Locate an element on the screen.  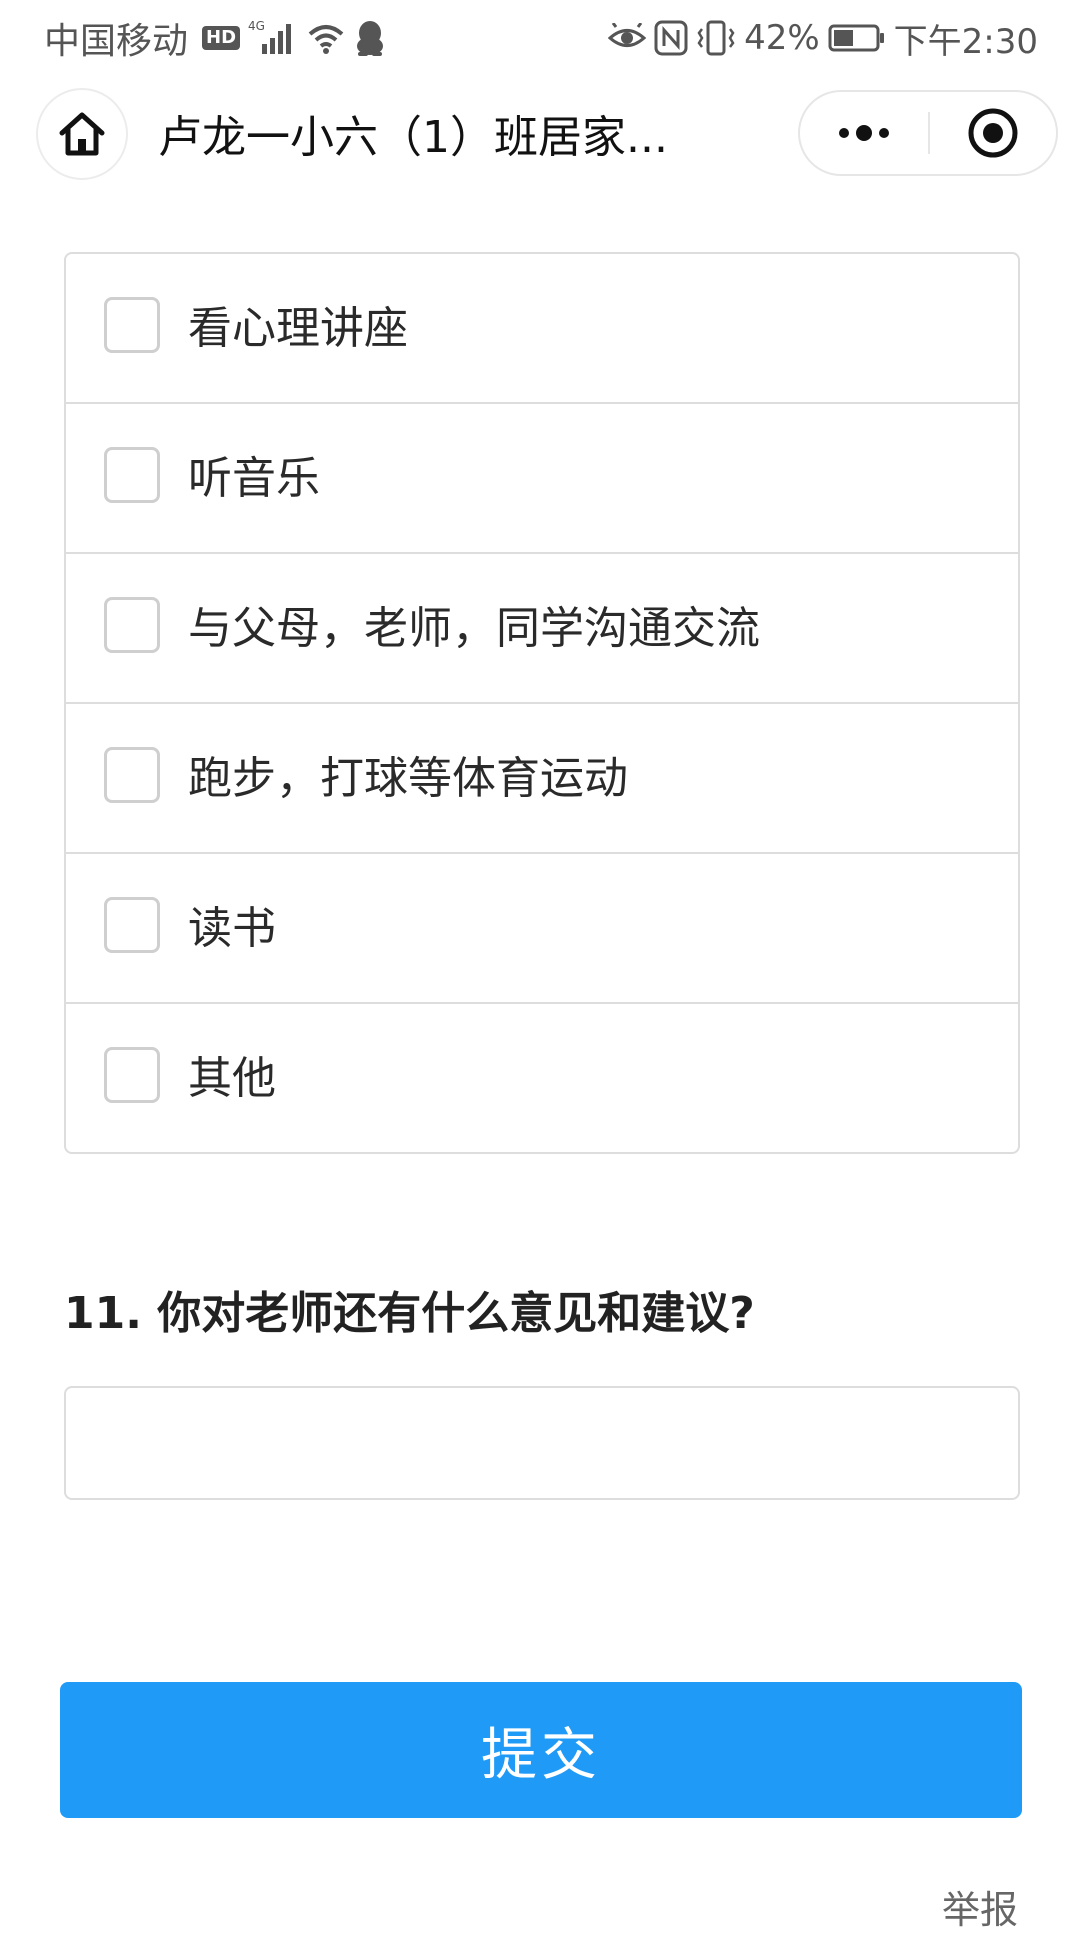
target-close-icon is located at coordinates (993, 133).